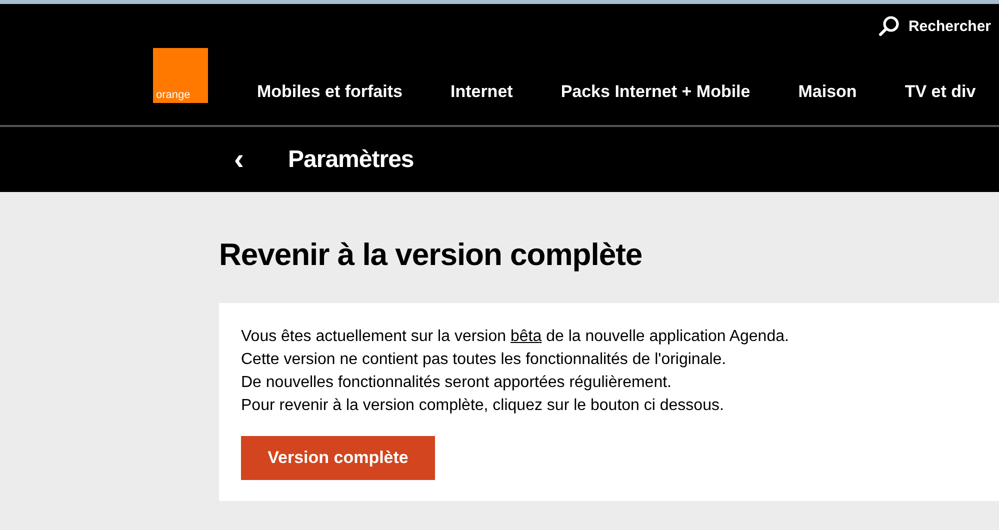  Describe the element at coordinates (515, 371) in the screenshot. I see `info-paragraph: Vous êtes actuellement sur la version bêta de la nouvelle application Agenda. Cette version ne contient pas toutes les fonctionnalités de l'originale. De nouvelles fonctionnalités seront apportées régulièrement. Pour revenir à la version complète, cliquez sur le bouton ci dessous.` at that location.